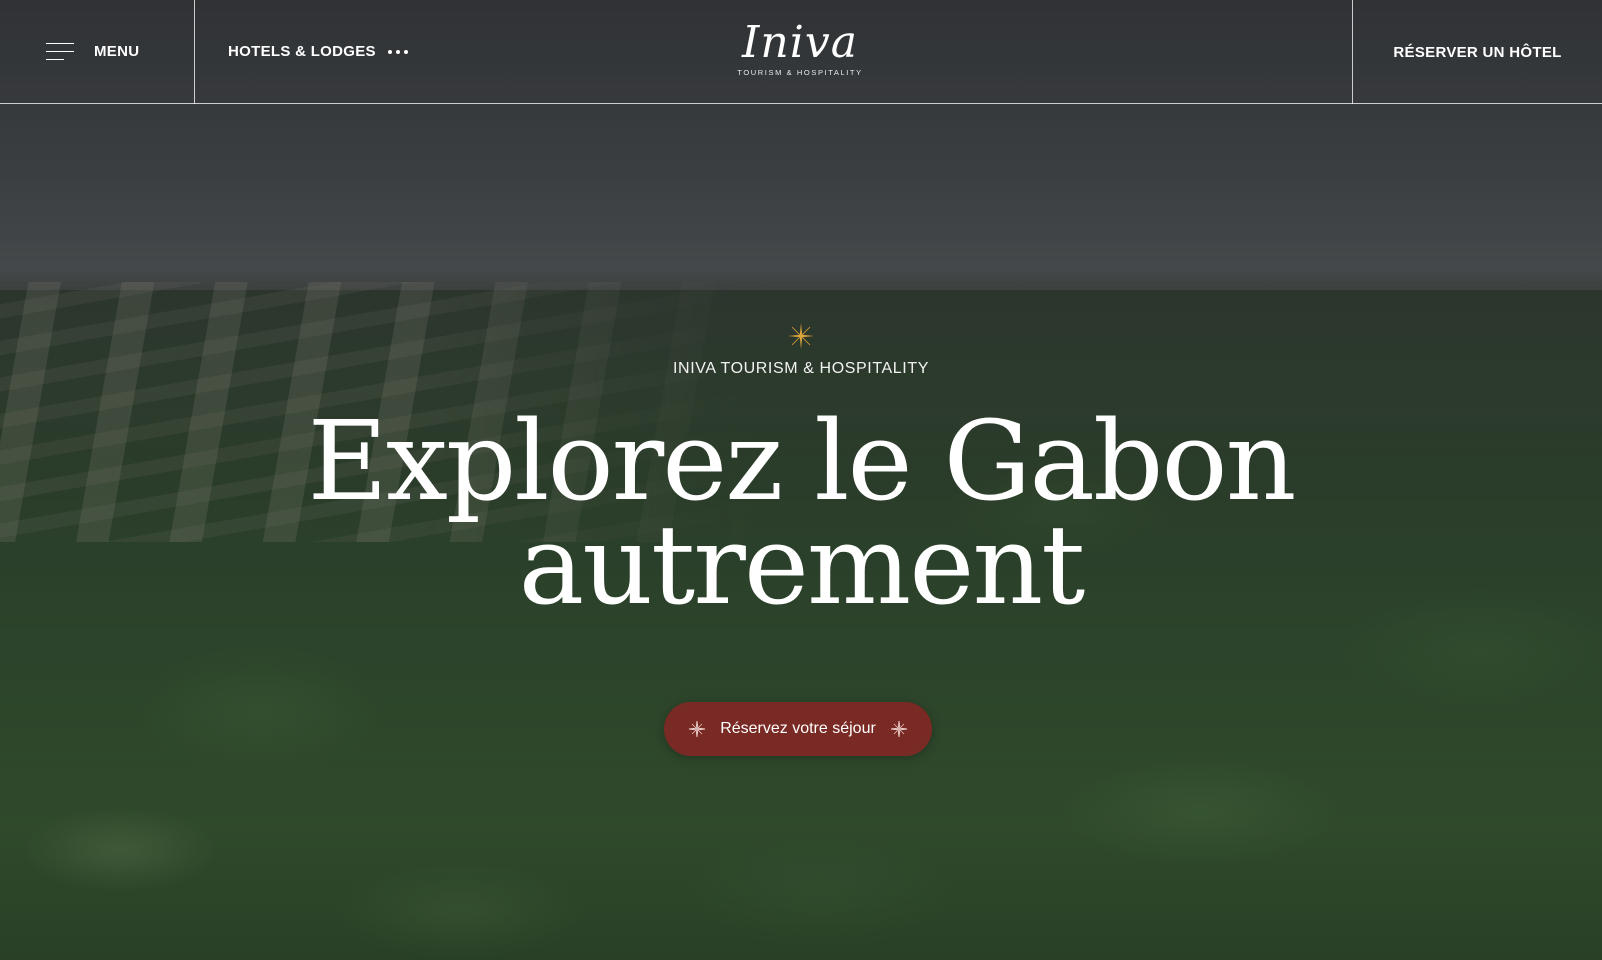 The image size is (1602, 960). I want to click on book-hotel-label: RÉSERVER UN HÔTEL, so click(1477, 52).